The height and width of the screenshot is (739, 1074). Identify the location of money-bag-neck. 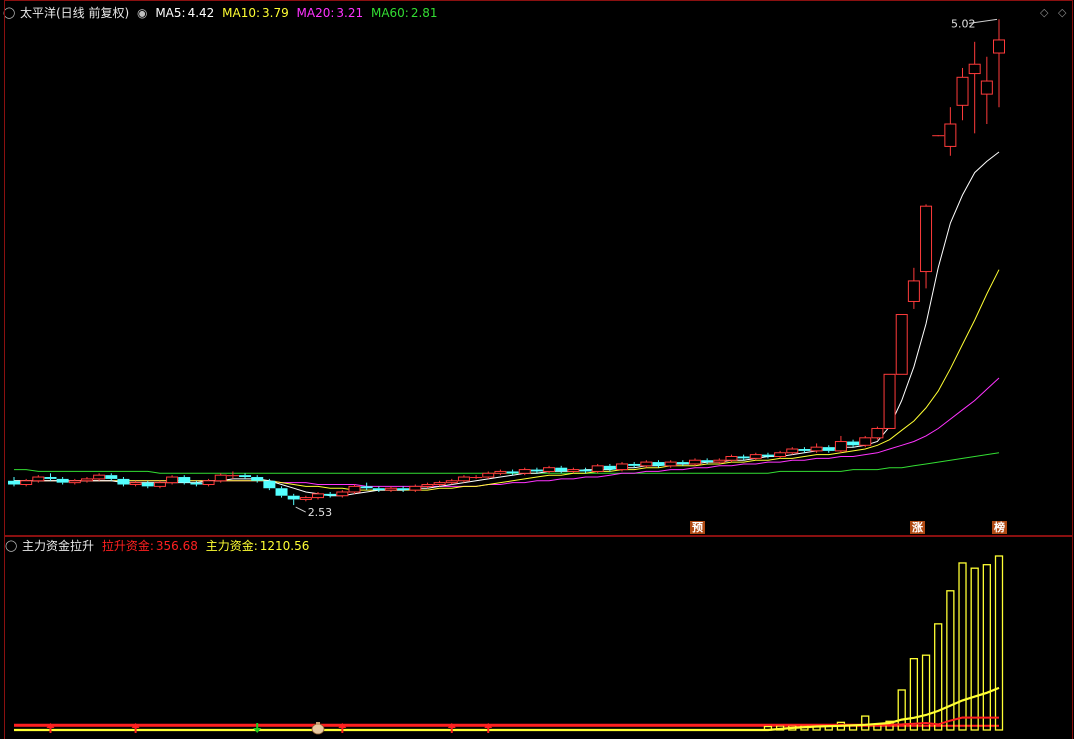
(318, 723).